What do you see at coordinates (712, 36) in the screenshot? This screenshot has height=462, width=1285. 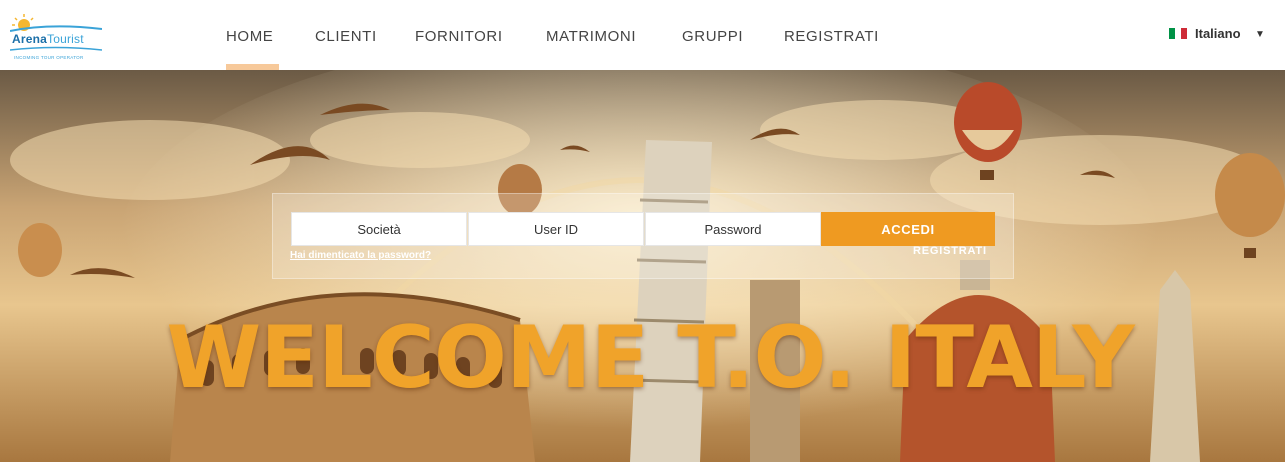 I see `nav-gruppi: GRUPPI` at bounding box center [712, 36].